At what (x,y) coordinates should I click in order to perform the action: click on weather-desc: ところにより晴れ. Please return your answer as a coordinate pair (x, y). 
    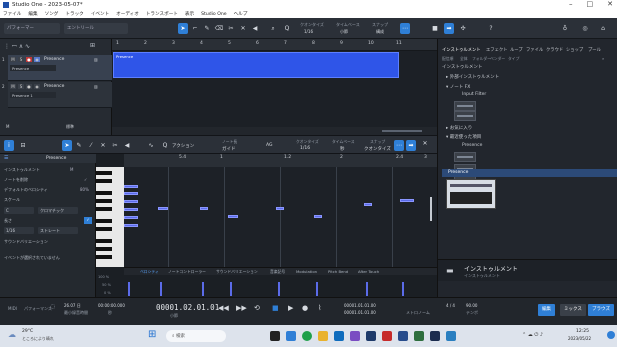
    Looking at the image, I should click on (38, 339).